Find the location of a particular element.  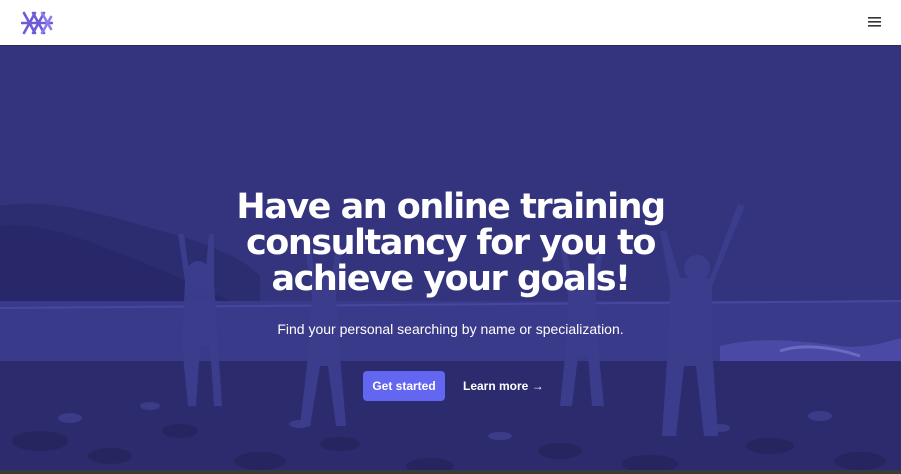

get-started-button: Get started is located at coordinates (404, 386).